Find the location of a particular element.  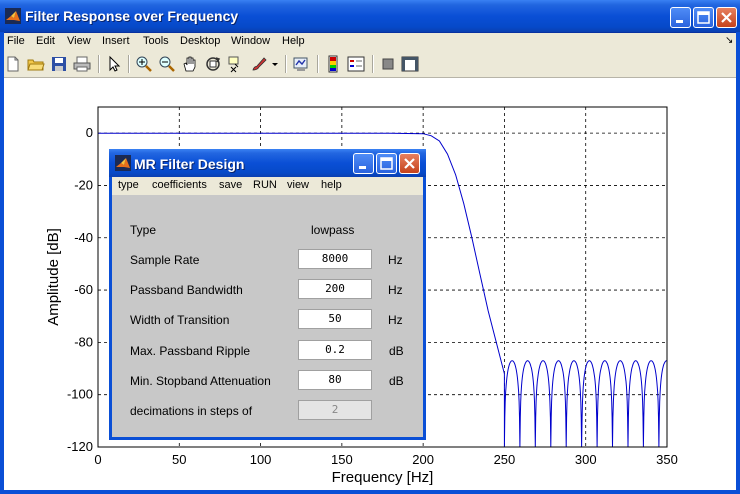

menu-window: Window is located at coordinates (250, 41).